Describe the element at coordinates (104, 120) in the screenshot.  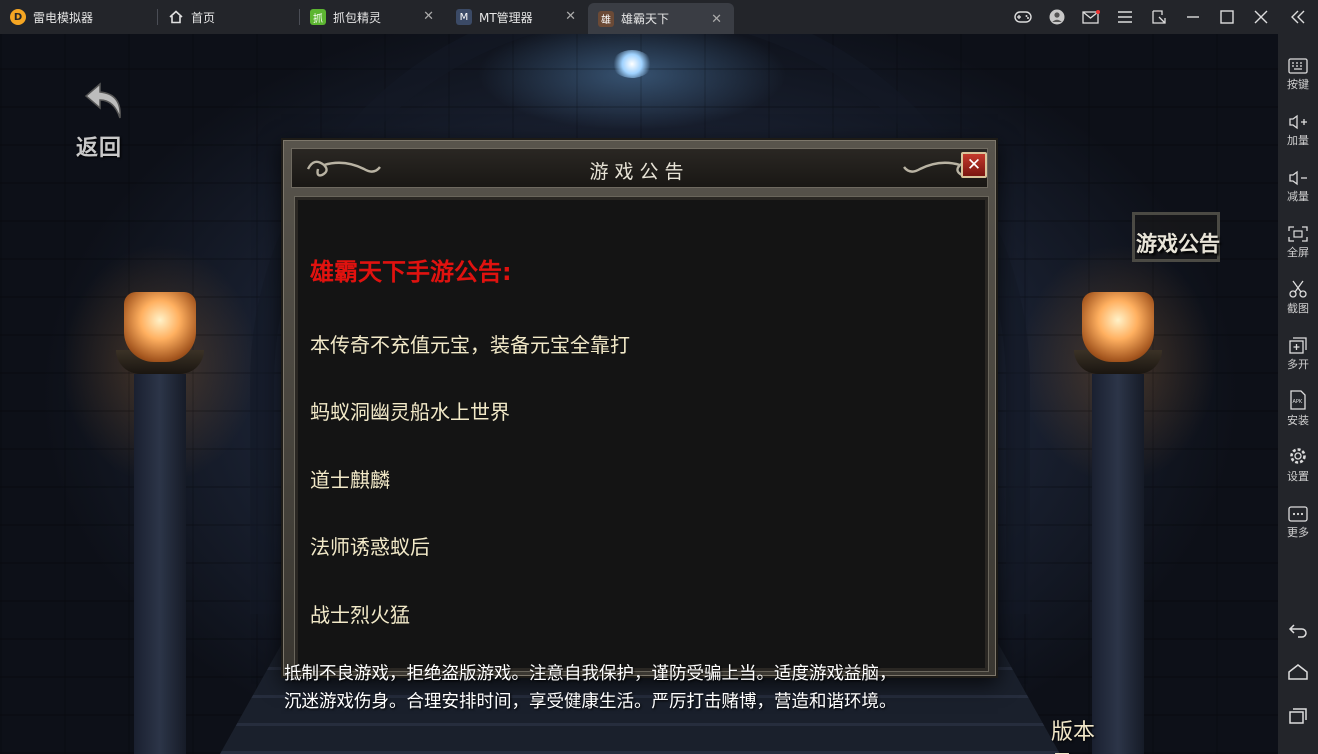
I see `back-button: 返回` at that location.